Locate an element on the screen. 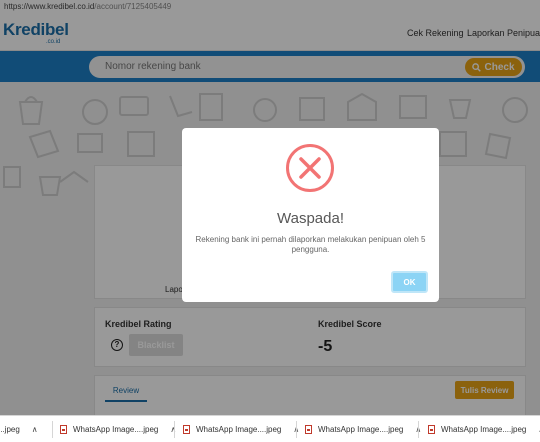  ok-button: OK is located at coordinates (409, 282).